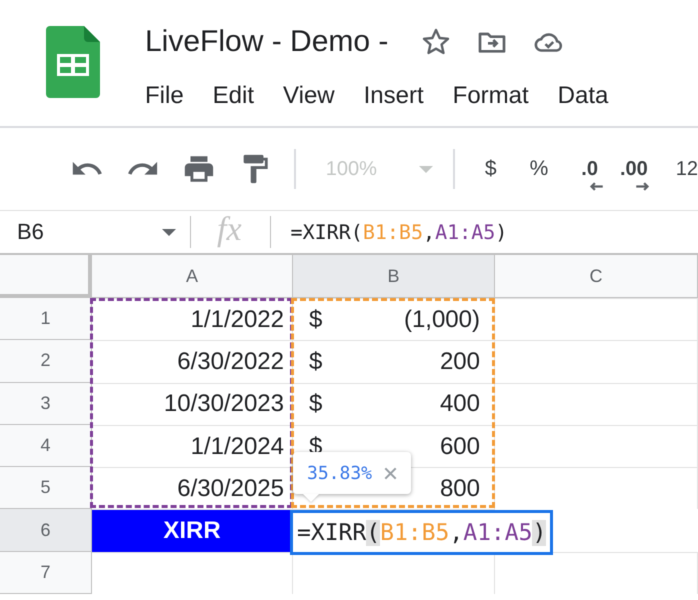 The height and width of the screenshot is (600, 698). I want to click on left-arrow-icon, so click(596, 186).